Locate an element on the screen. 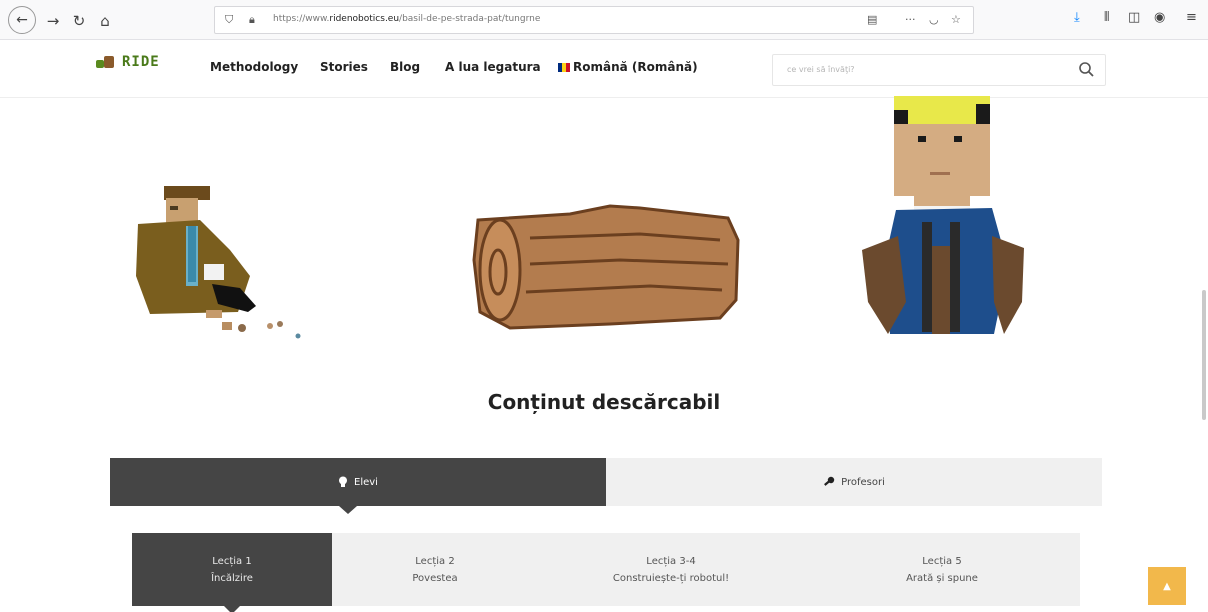 The height and width of the screenshot is (612, 1208). bookmark-star-icon: ☆ is located at coordinates (956, 19).